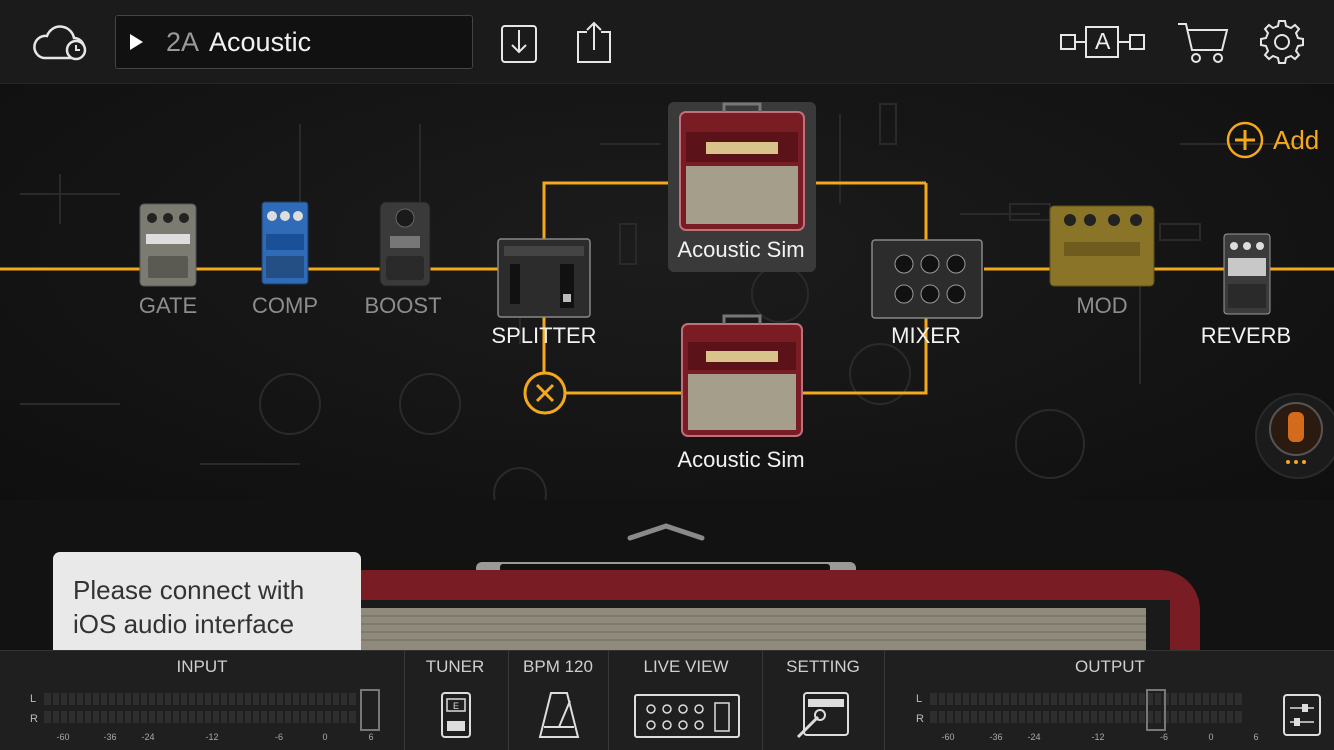  What do you see at coordinates (207, 606) in the screenshot?
I see `audio-interface-tooltip: Please connect with iOS audio interface` at bounding box center [207, 606].